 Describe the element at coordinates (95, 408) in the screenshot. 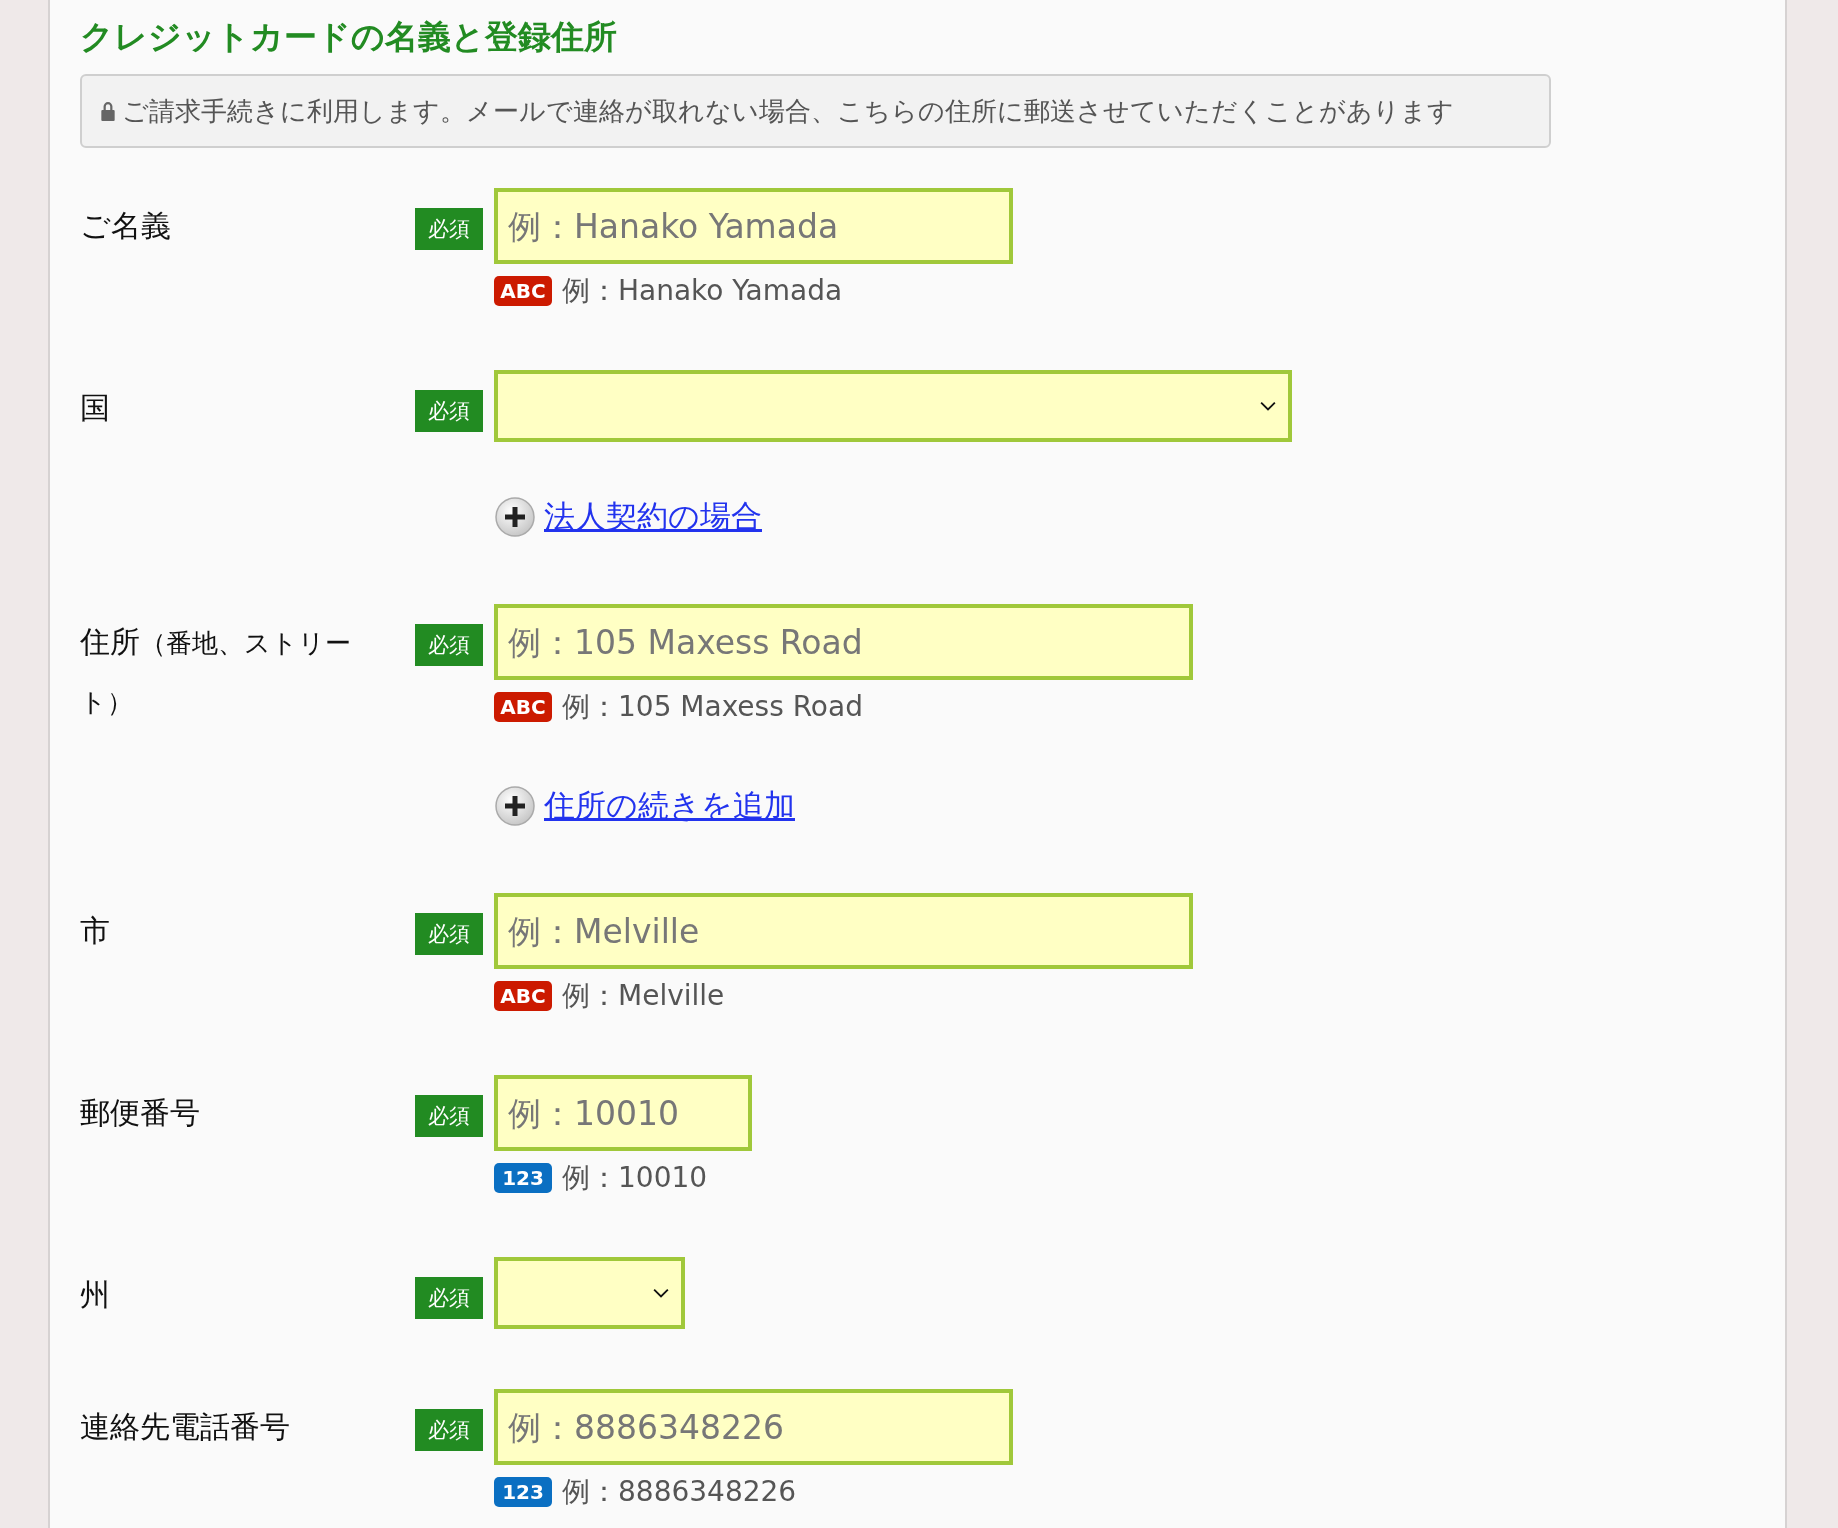

I see `field-label: 国` at that location.